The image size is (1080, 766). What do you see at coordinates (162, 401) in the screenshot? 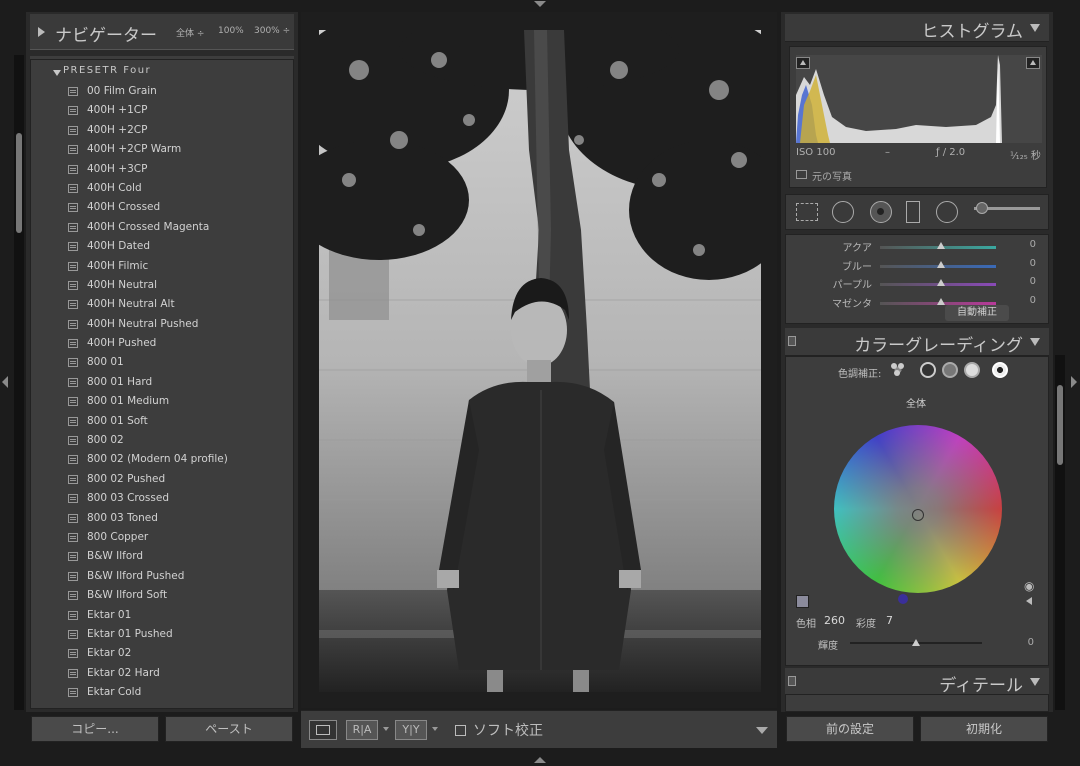
I see `preset-item: 800 01 Medium` at bounding box center [162, 401].